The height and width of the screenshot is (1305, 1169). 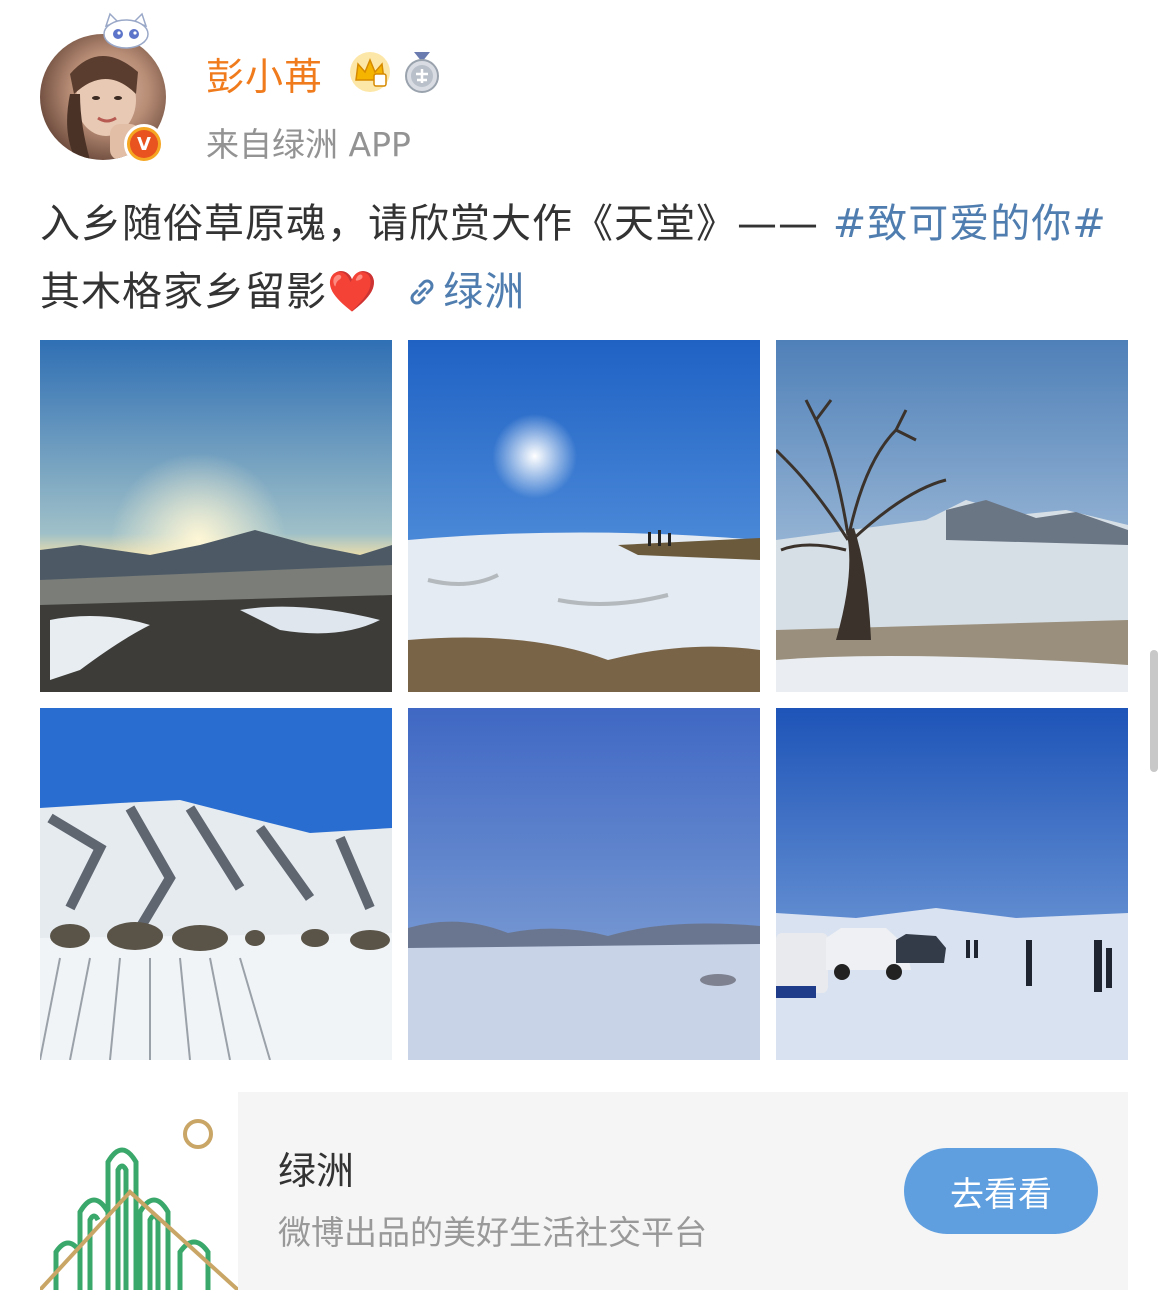 I want to click on post-text-main: 入乡随俗草原魂，请欣赏大作《天堂》——, so click(x=436, y=224).